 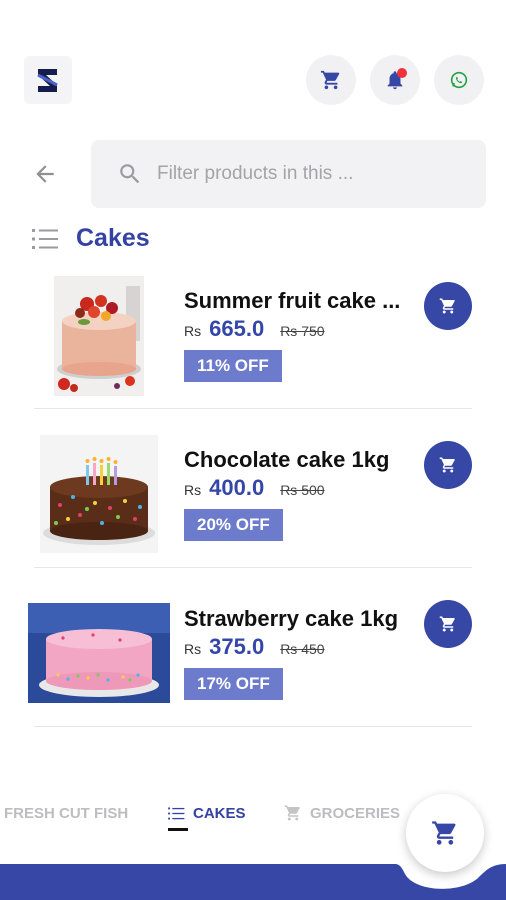 I want to click on product-name: Chocolate cake 1kg, so click(x=286, y=460).